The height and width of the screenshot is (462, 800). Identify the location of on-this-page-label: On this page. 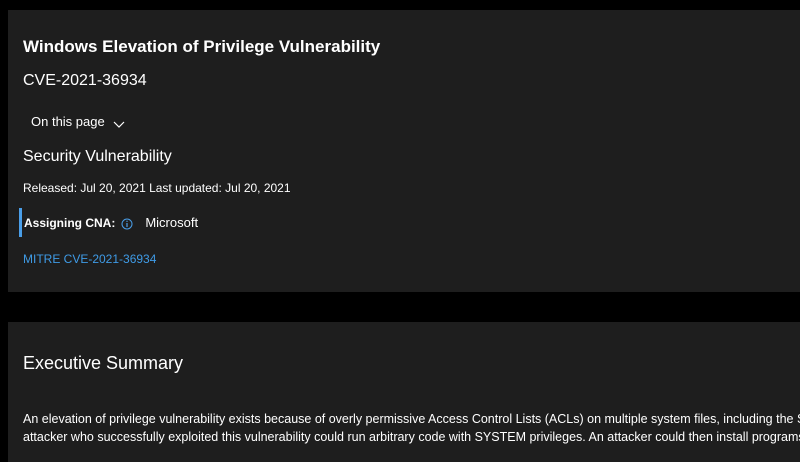
(68, 121).